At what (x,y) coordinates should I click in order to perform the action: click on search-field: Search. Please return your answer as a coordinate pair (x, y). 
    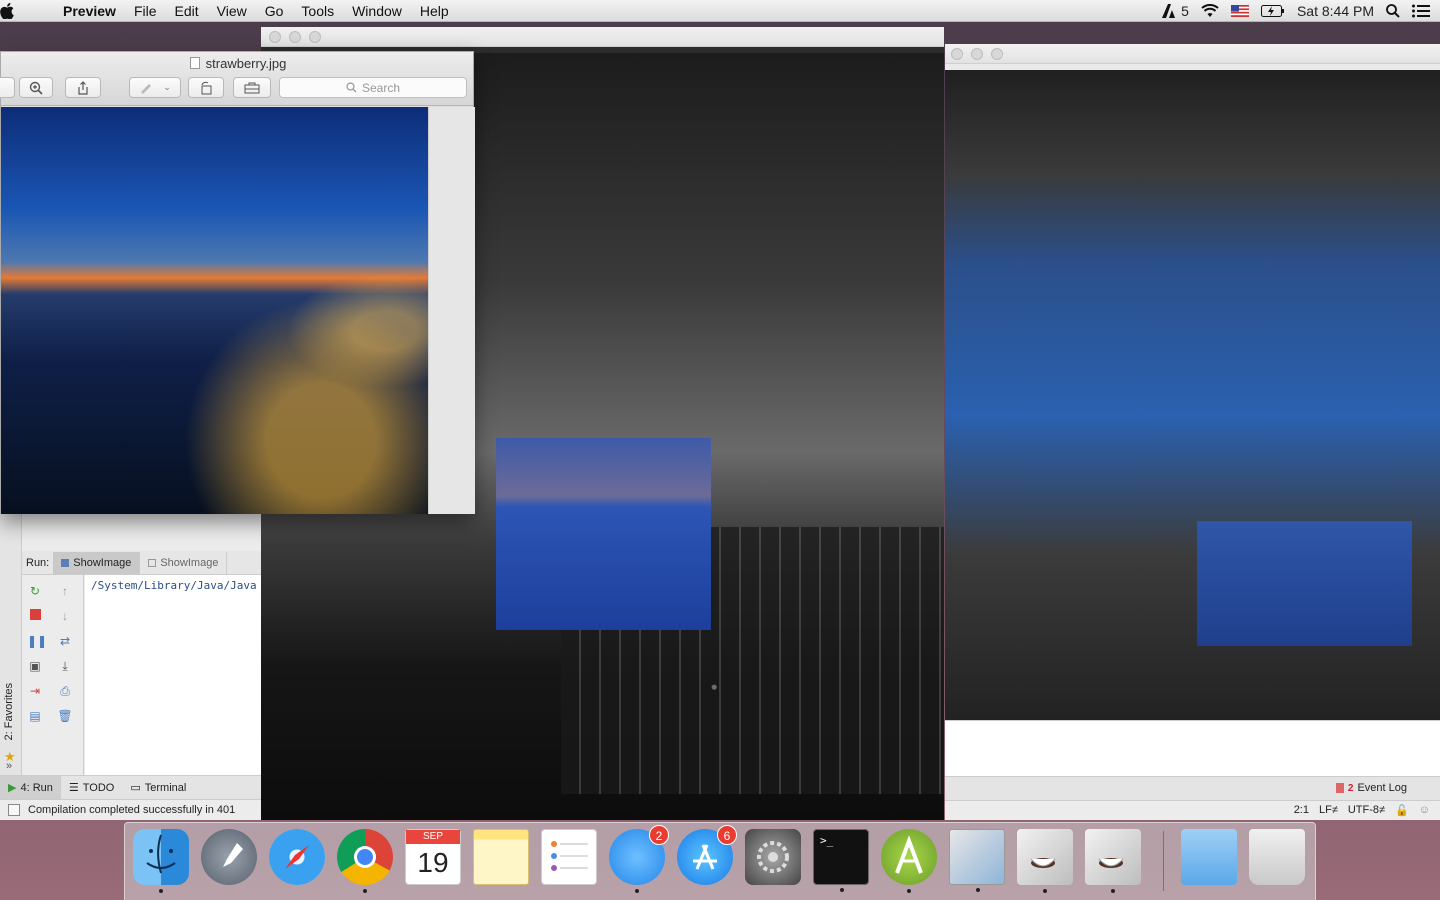
    Looking at the image, I should click on (373, 87).